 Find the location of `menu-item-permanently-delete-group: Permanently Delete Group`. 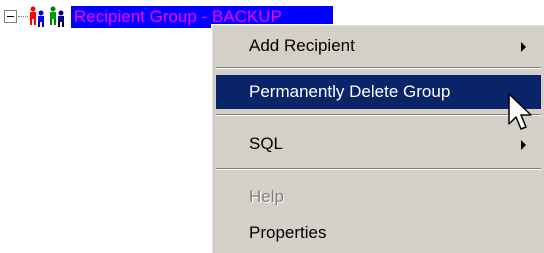

menu-item-permanently-delete-group: Permanently Delete Group is located at coordinates (378, 92).